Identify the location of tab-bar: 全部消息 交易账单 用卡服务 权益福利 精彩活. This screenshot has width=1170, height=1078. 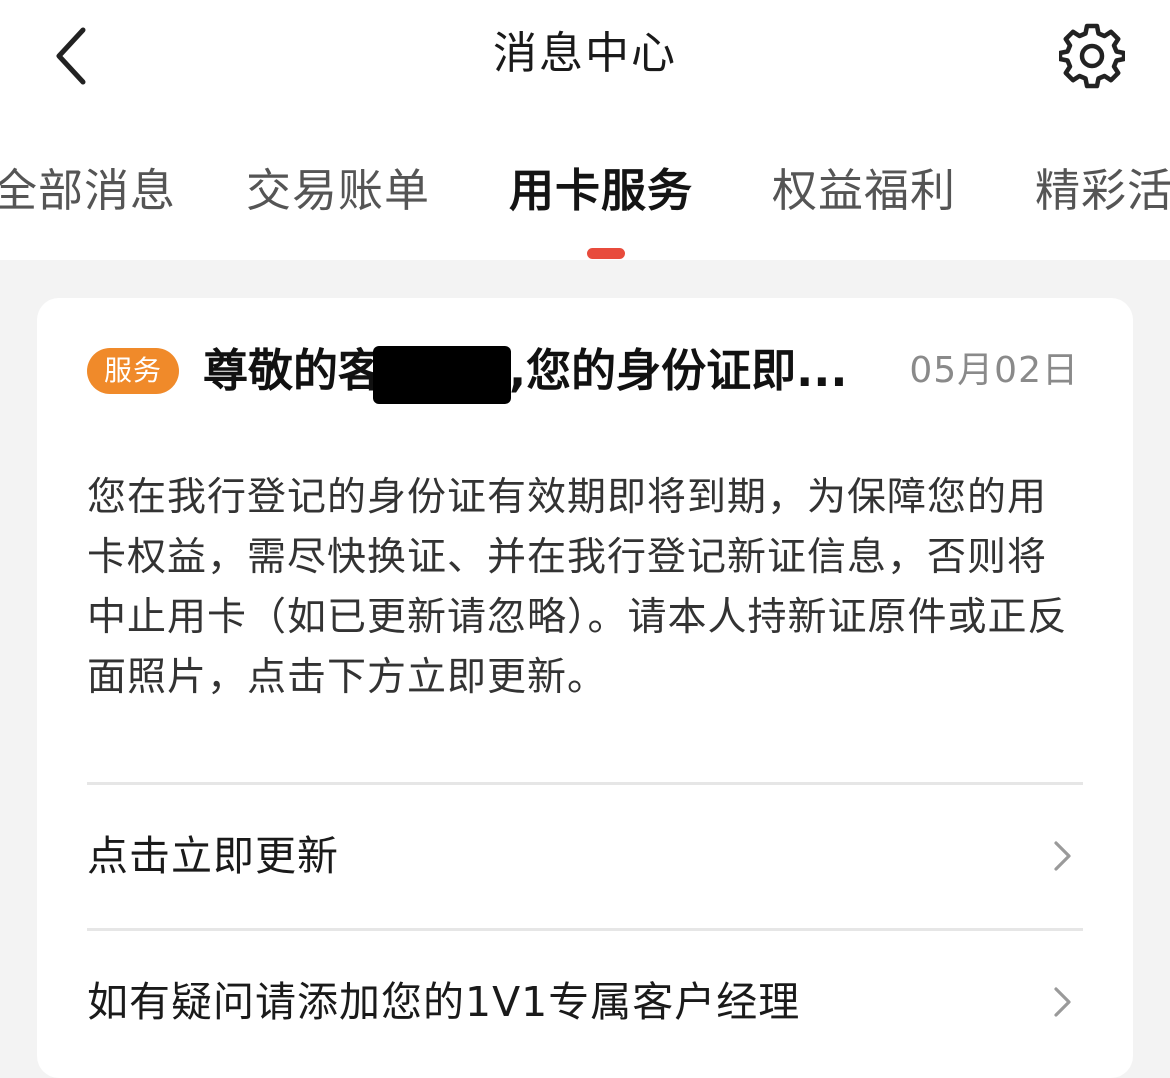
(585, 210).